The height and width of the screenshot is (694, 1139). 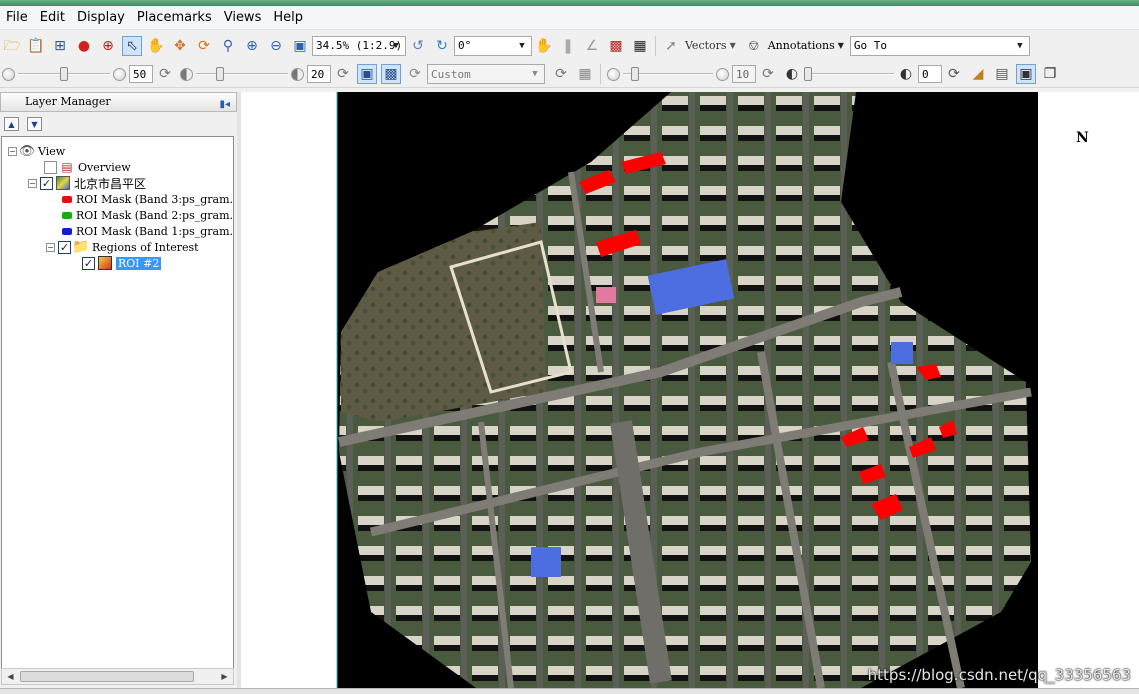 What do you see at coordinates (180, 46) in the screenshot?
I see `fly-icon: ✥` at bounding box center [180, 46].